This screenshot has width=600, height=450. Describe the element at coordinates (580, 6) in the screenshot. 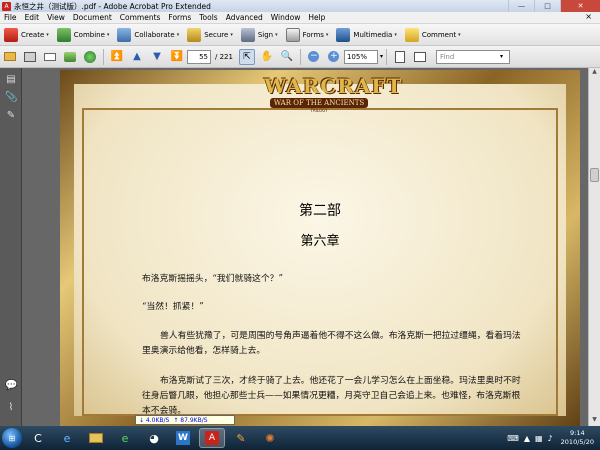

I see `close-button: ✕` at that location.